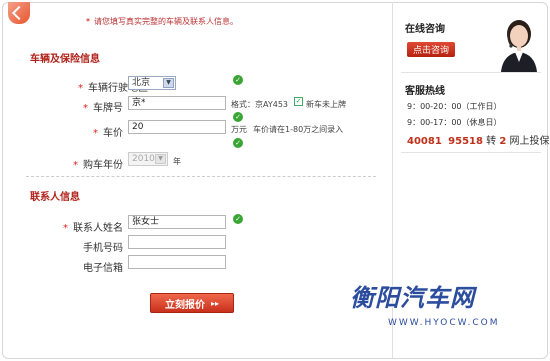  Describe the element at coordinates (298, 129) in the screenshot. I see `price-range-hint: 车价请在1-80万之间录入` at that location.